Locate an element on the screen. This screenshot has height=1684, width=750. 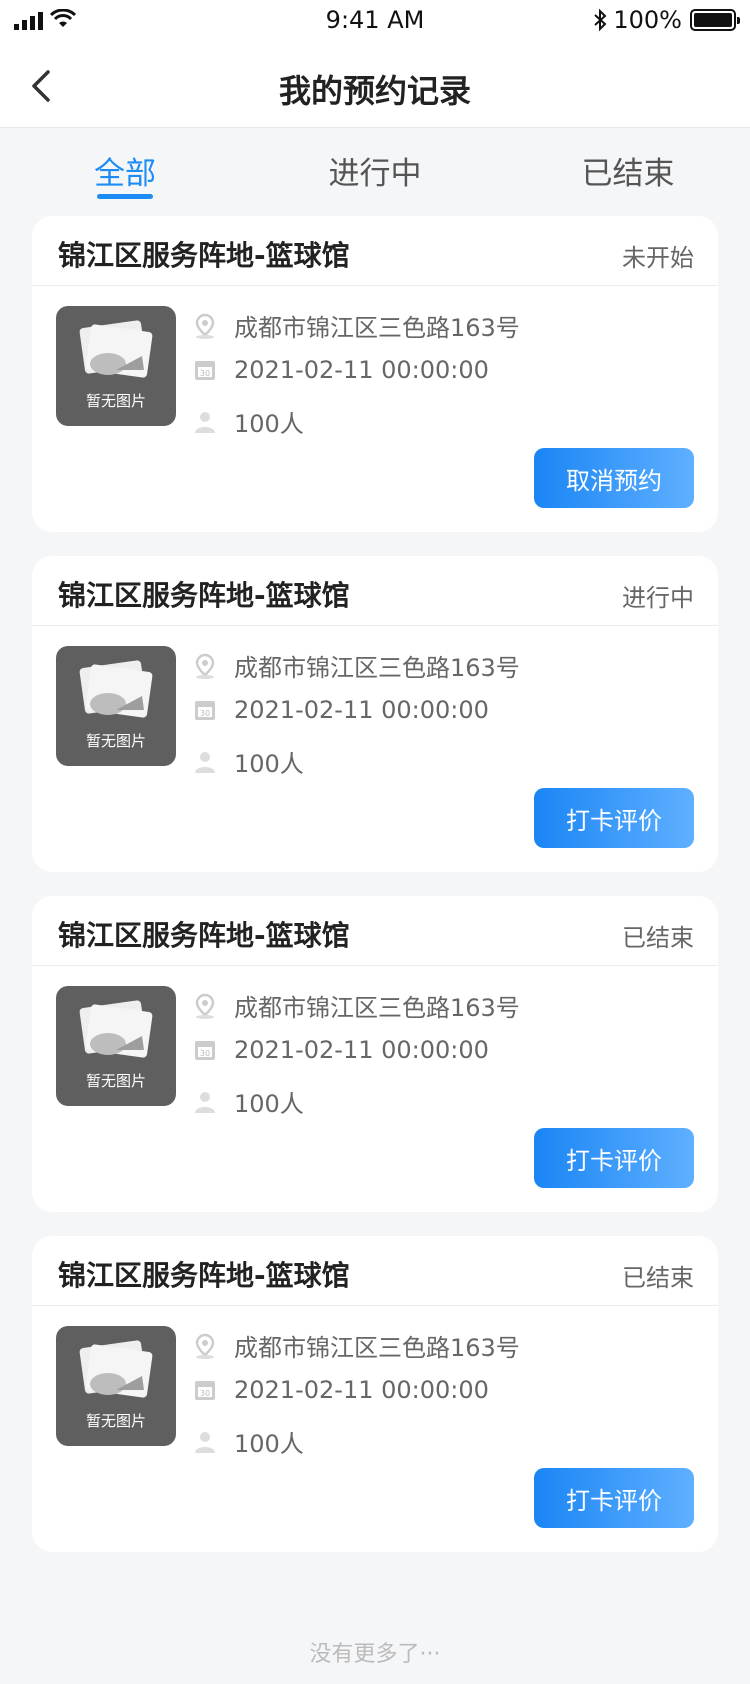
no-more-note: 没有更多了··· is located at coordinates (375, 1654).